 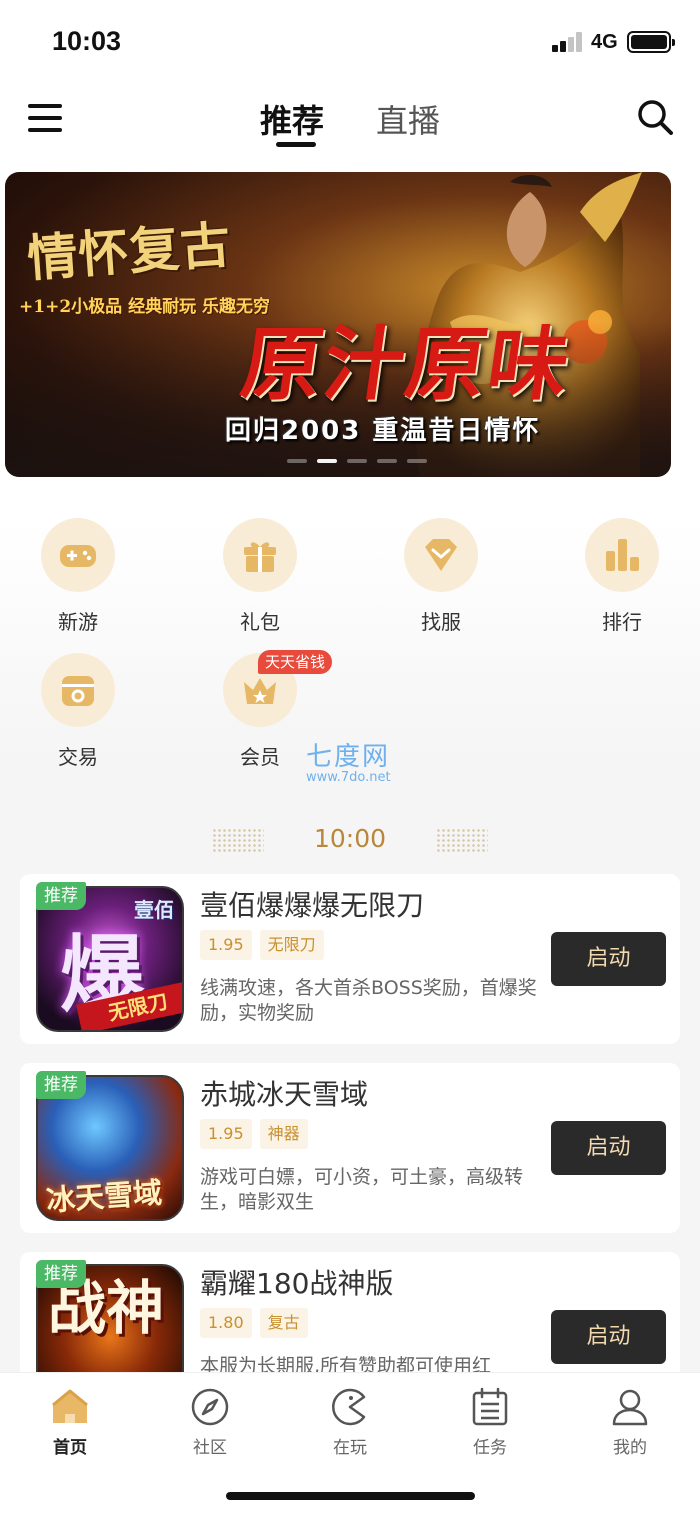 I want to click on banner-dot-active, so click(x=327, y=461).